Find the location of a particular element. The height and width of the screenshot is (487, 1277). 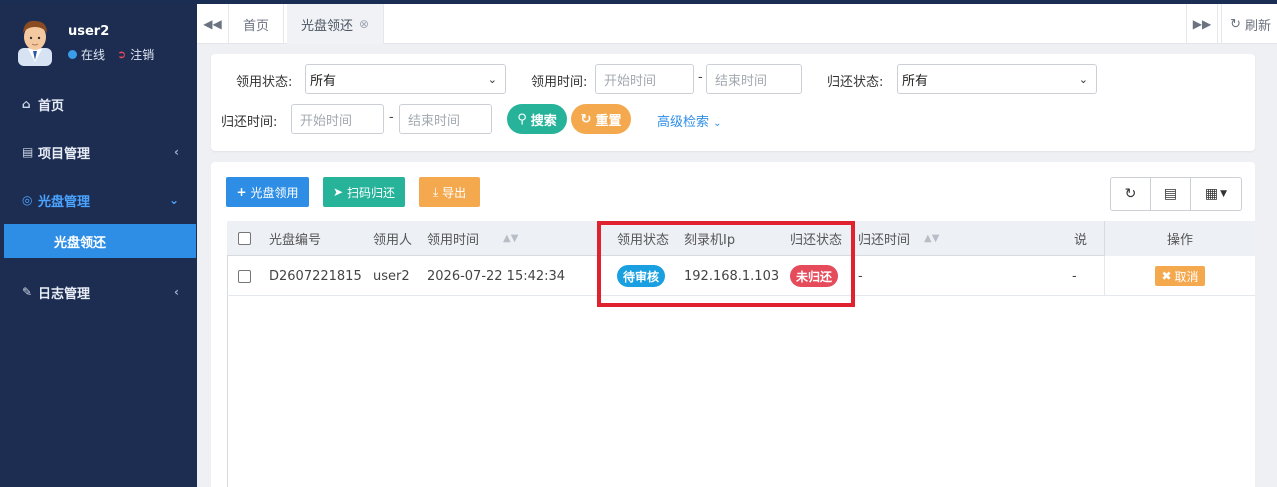

return-end-time-input: 结束时间 is located at coordinates (445, 119).